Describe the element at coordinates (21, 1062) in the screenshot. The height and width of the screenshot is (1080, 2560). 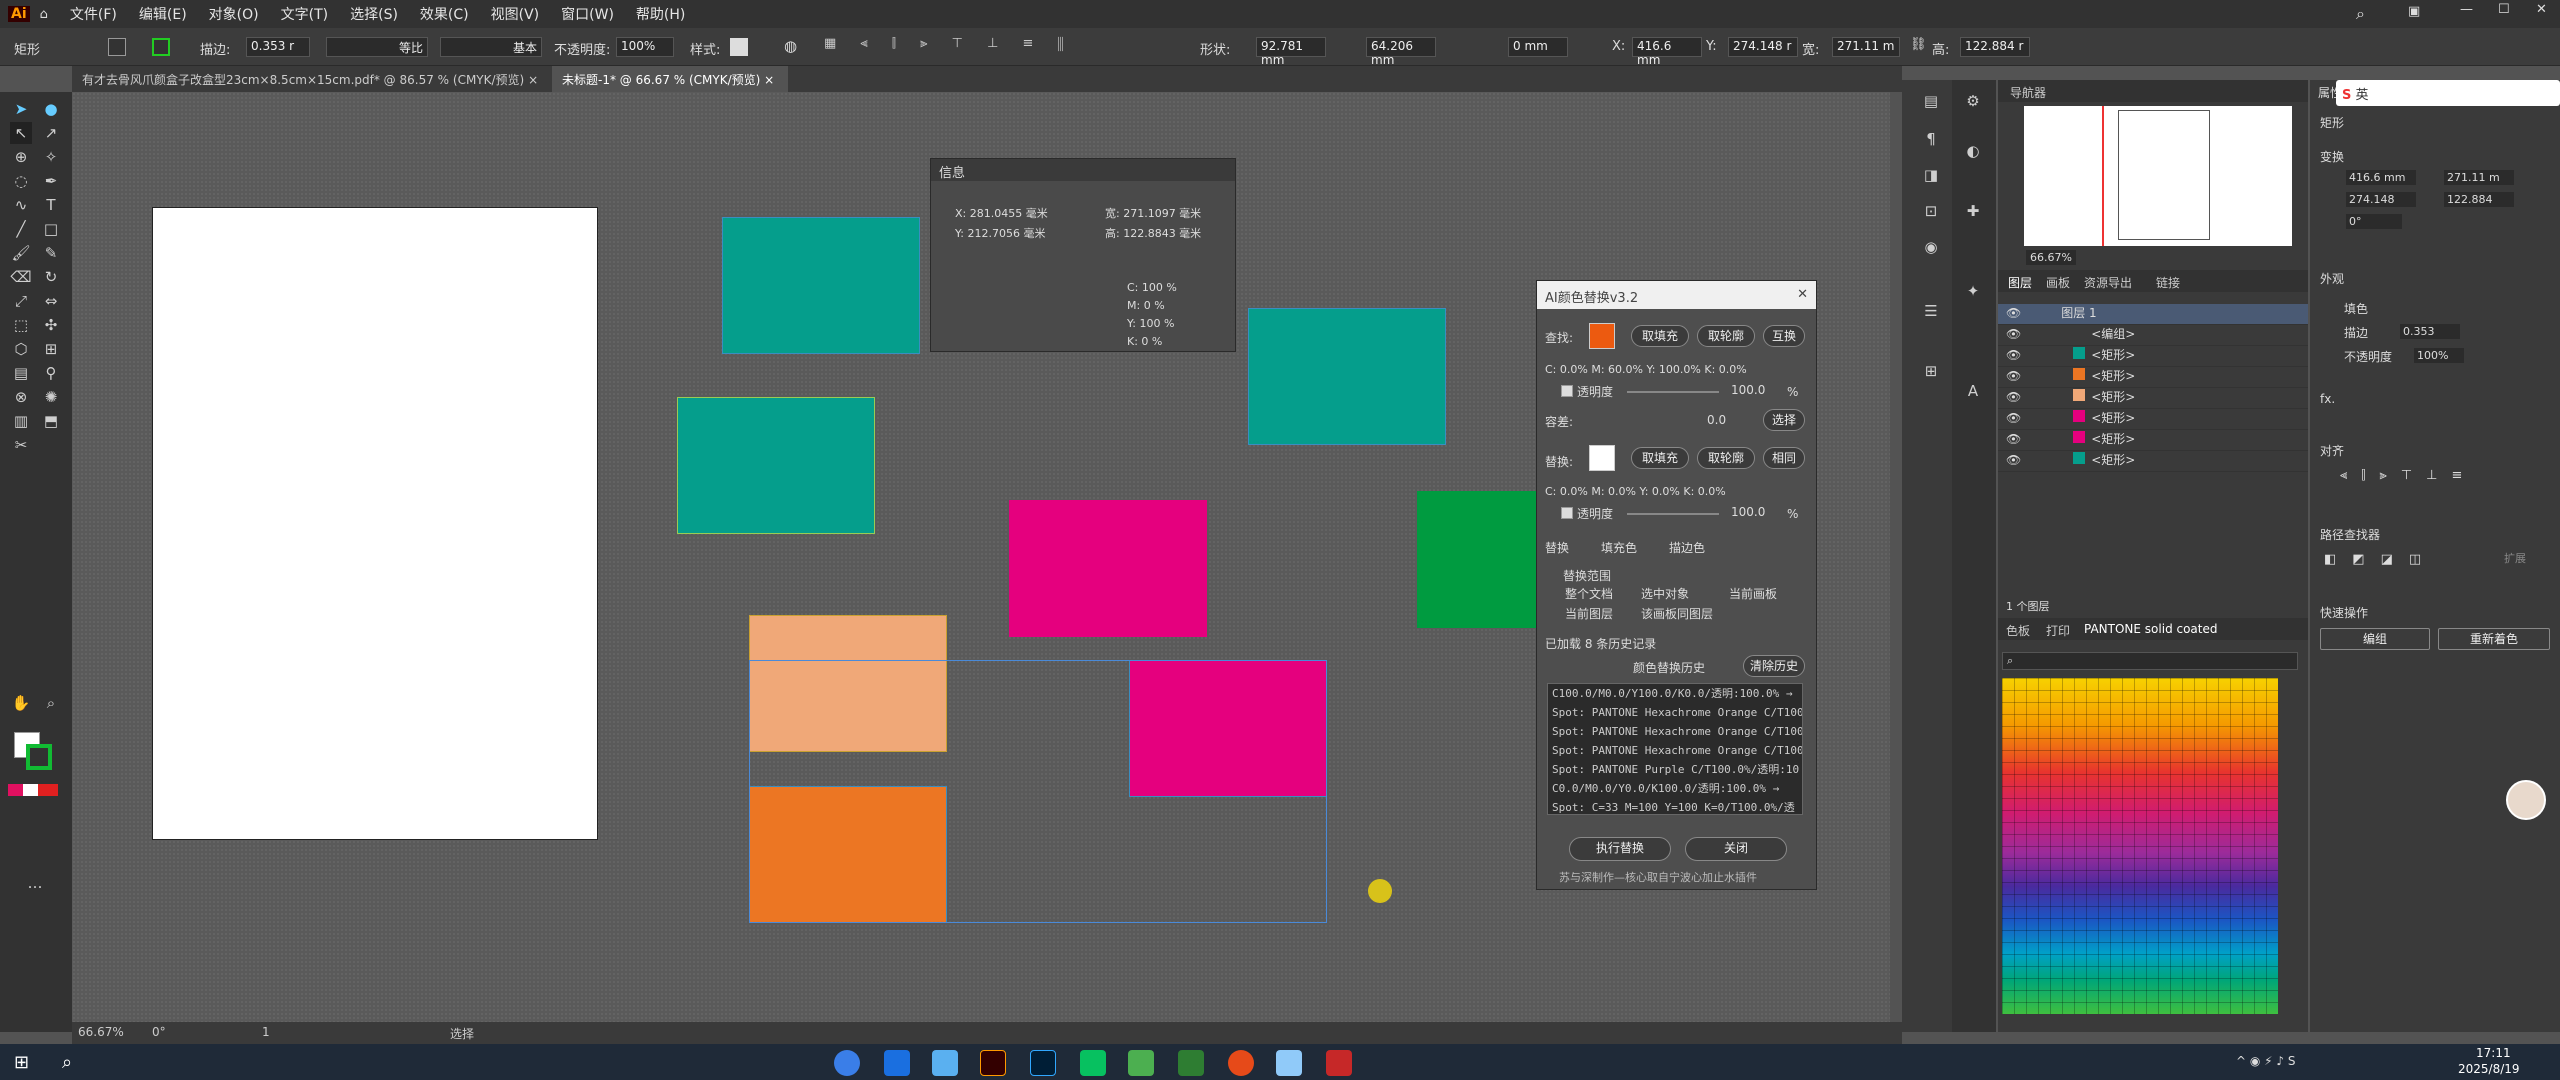
I see `windows-start-icon: ⊞` at that location.